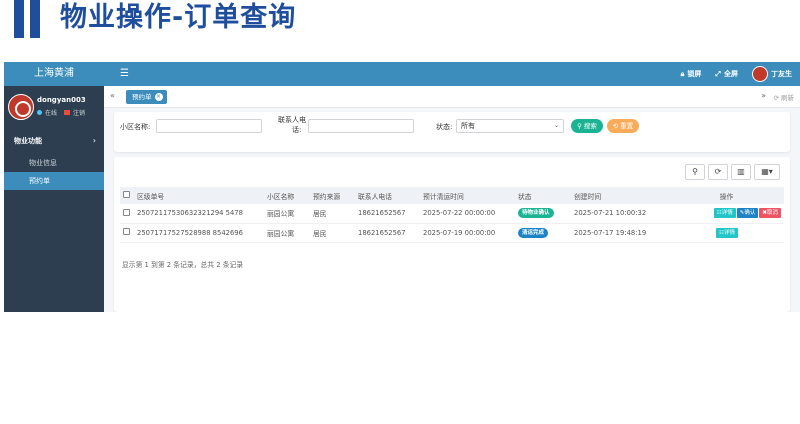 The image size is (800, 424). I want to click on created-time: 2025-07-17 19:48:19, so click(610, 232).